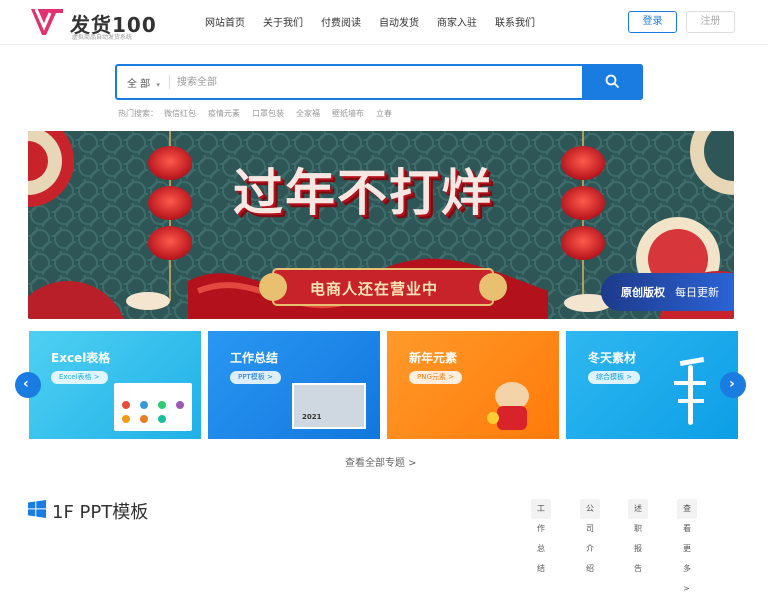 The width and height of the screenshot is (768, 599). I want to click on hot-search-item: 立春, so click(384, 113).